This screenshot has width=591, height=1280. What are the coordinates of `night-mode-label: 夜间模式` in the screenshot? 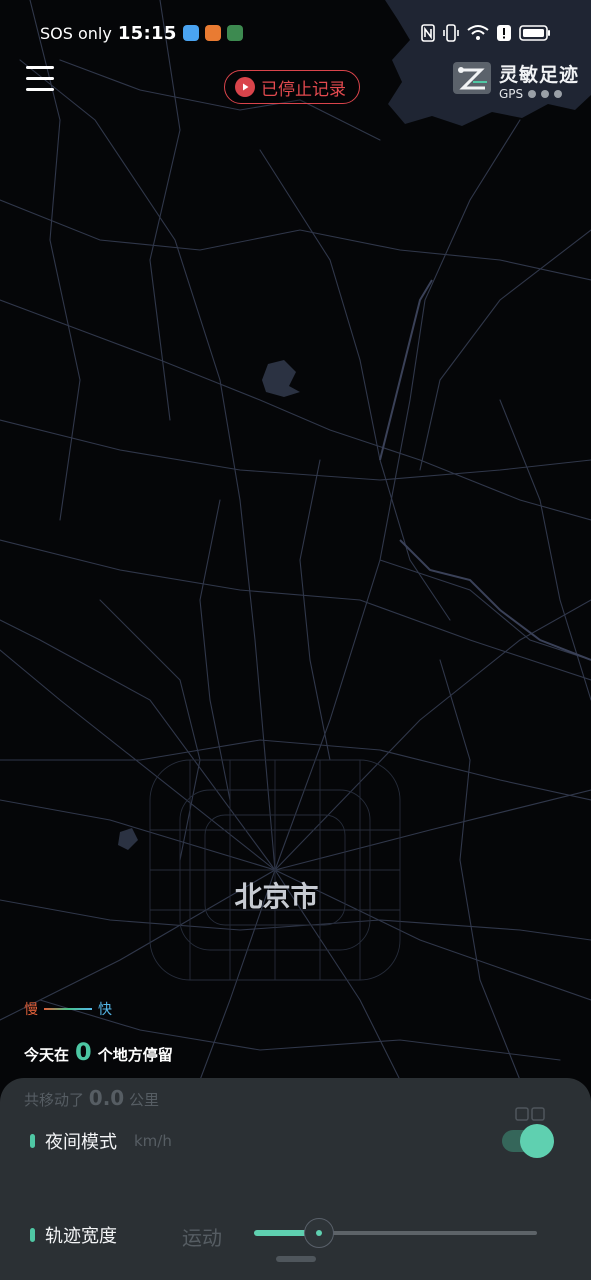 It's located at (81, 1142).